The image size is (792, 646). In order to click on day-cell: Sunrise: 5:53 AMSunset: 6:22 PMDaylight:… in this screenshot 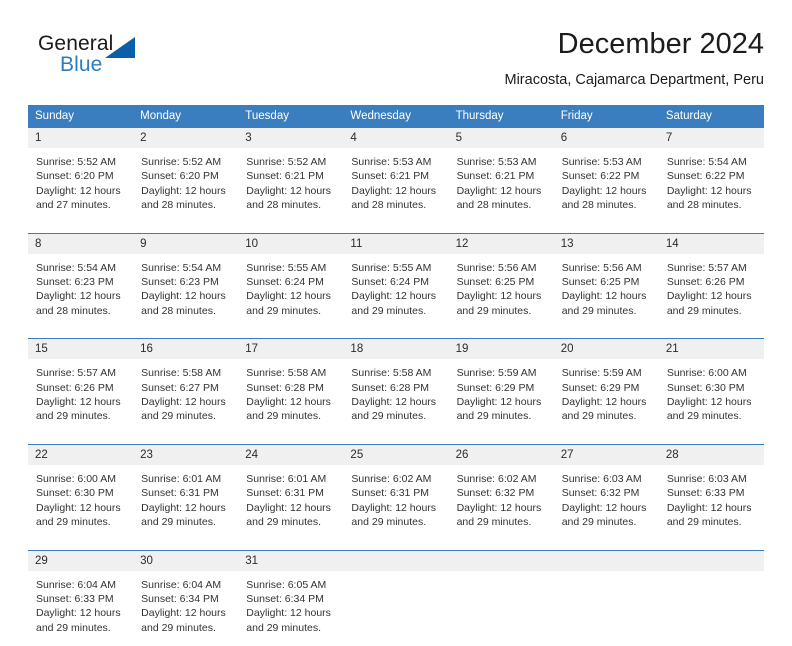, I will do `click(606, 186)`.